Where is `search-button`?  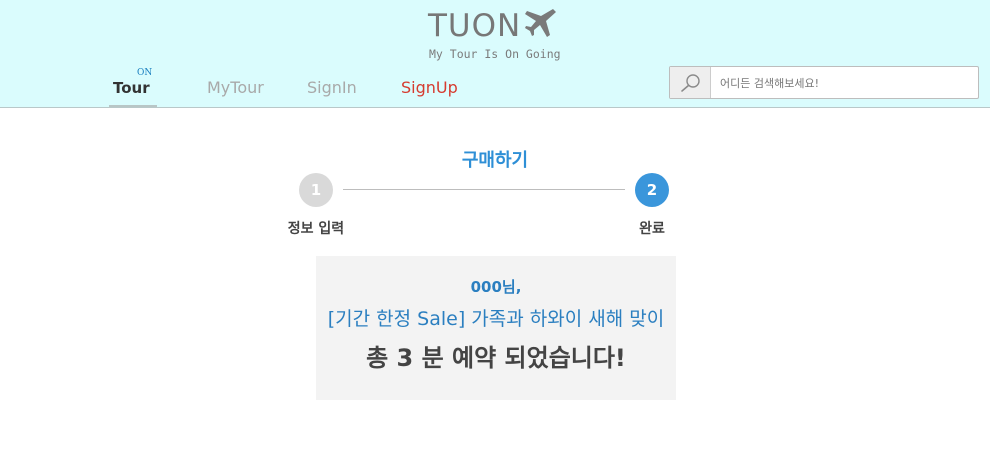
search-button is located at coordinates (690, 82).